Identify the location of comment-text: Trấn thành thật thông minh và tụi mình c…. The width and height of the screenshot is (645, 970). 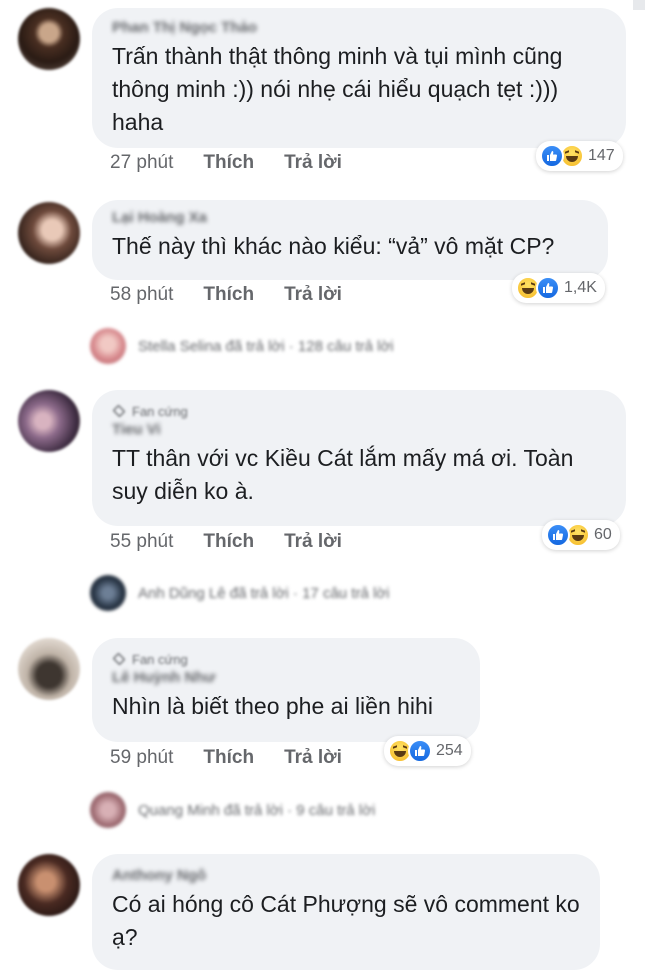
(337, 89).